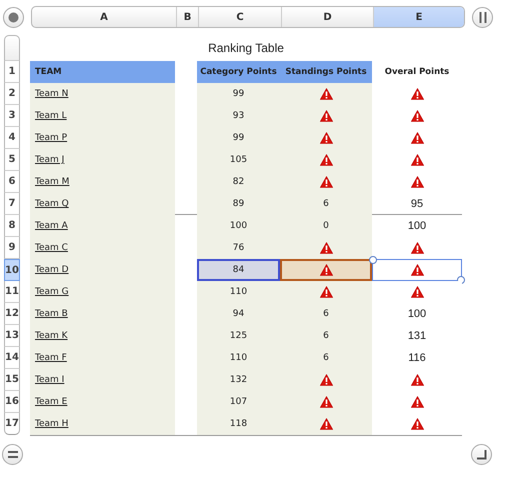 The height and width of the screenshot is (478, 515). I want to click on equals-icon, so click(13, 454).